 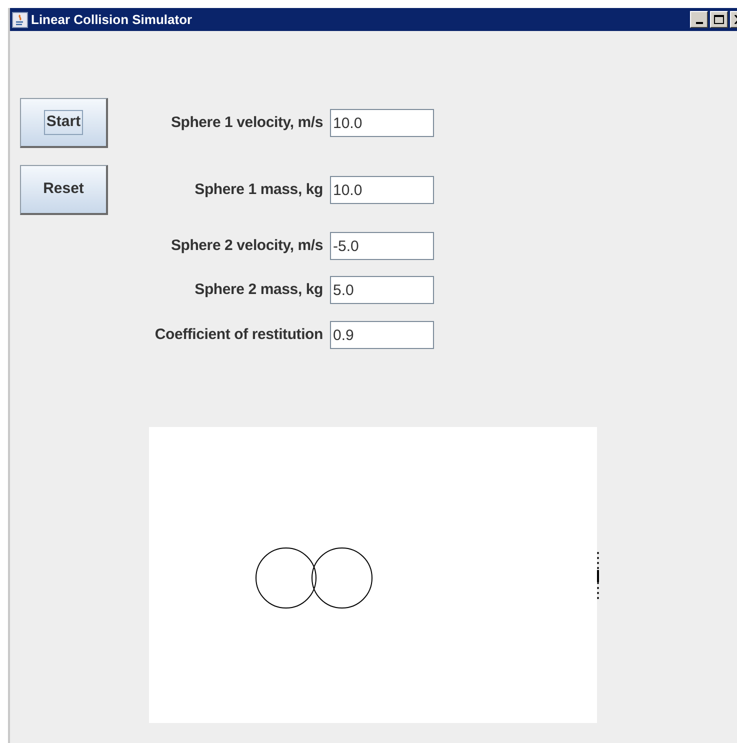 I want to click on push-button: Reset, so click(x=64, y=190).